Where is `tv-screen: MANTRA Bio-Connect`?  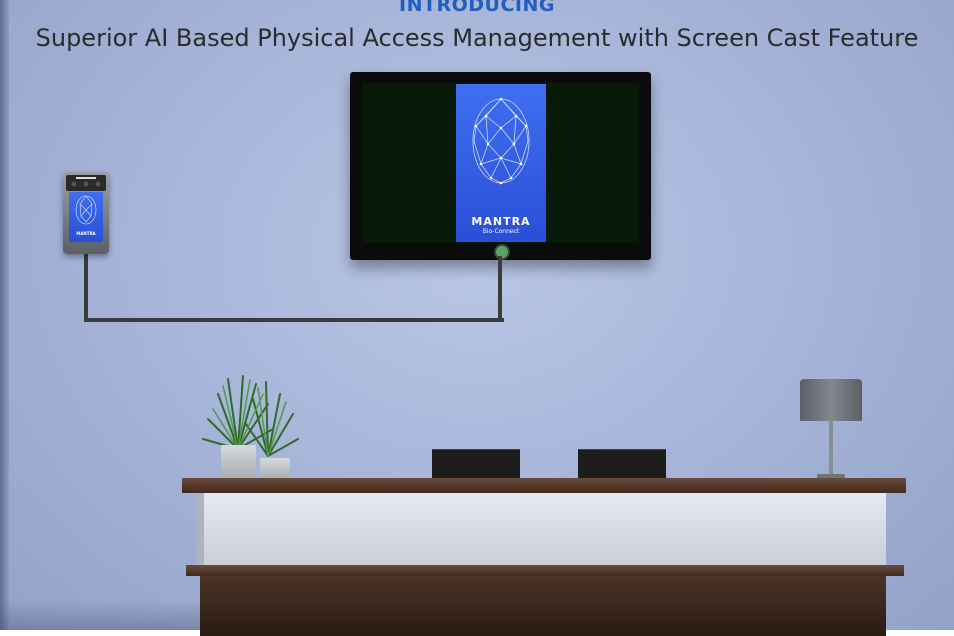
tv-screen: MANTRA Bio-Connect is located at coordinates (500, 163).